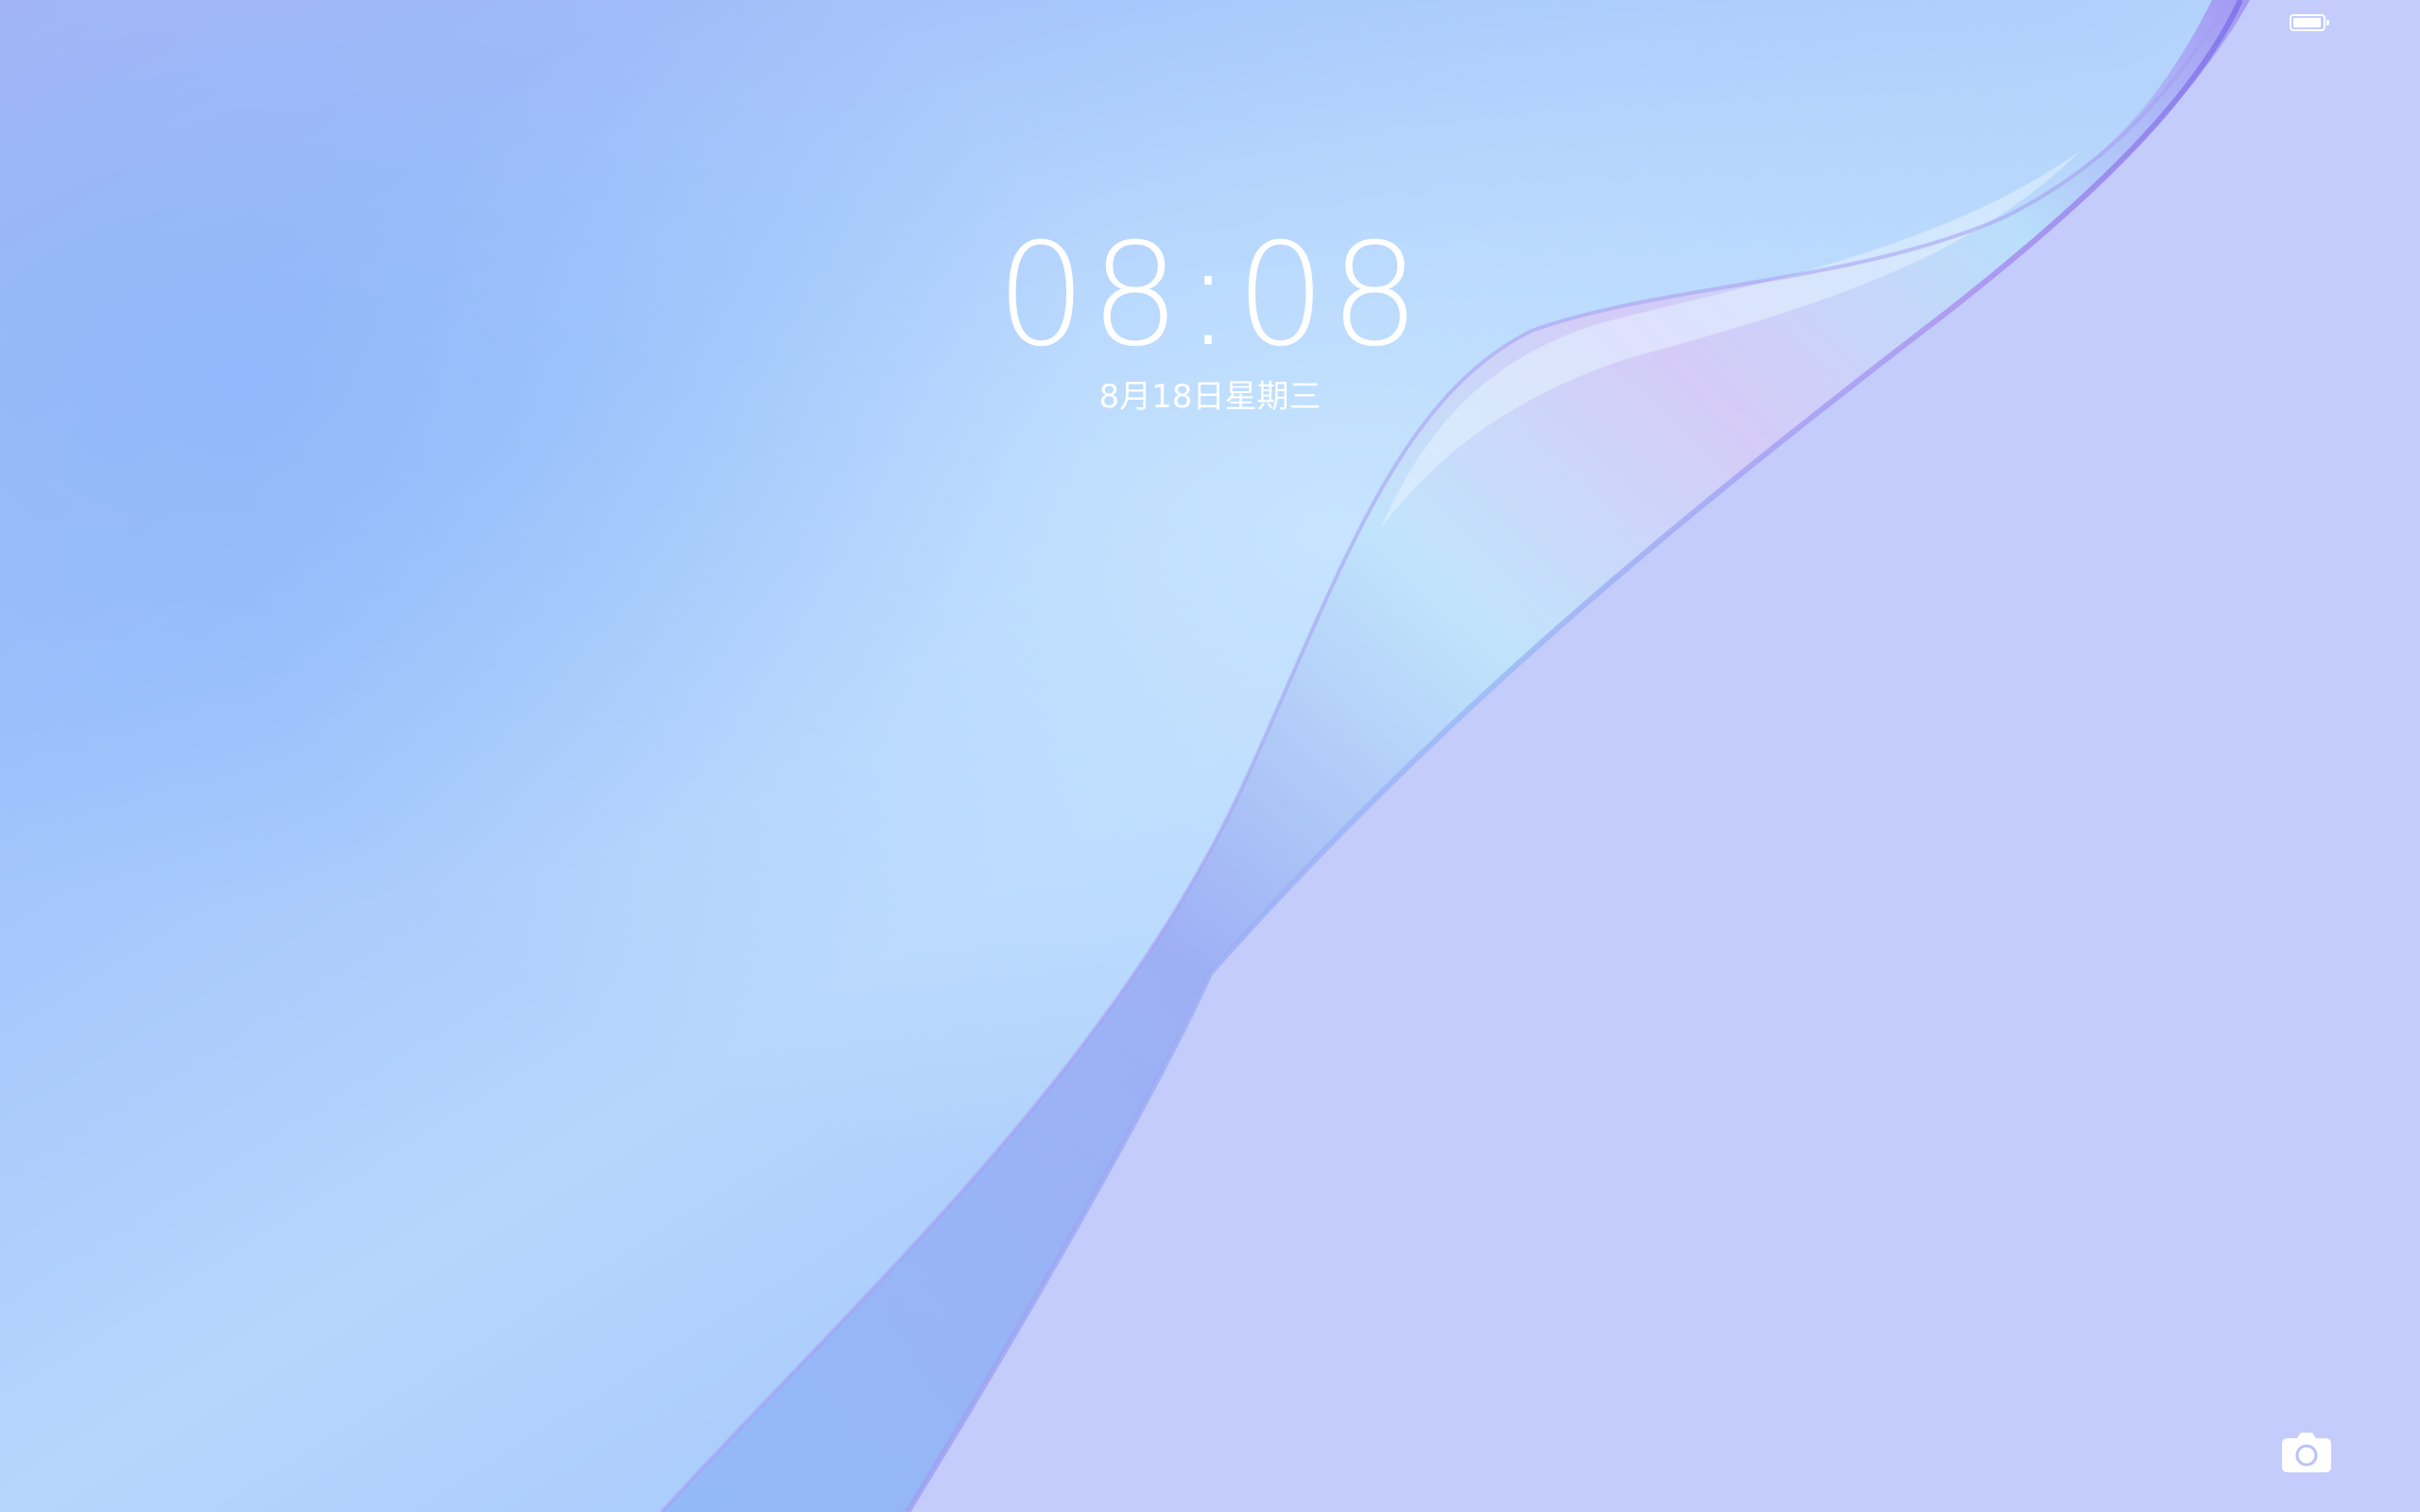 Image resolution: width=2420 pixels, height=1512 pixels. What do you see at coordinates (1210, 296) in the screenshot?
I see `lockscreen-clock: 08:08` at bounding box center [1210, 296].